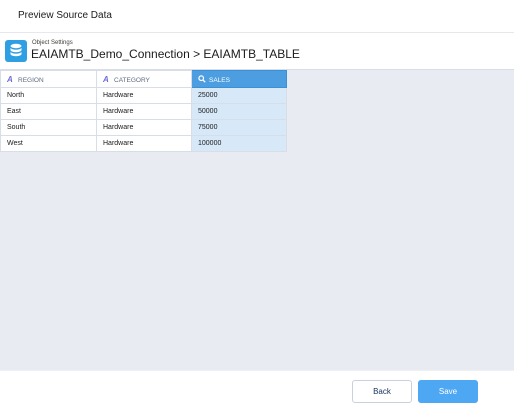 This screenshot has width=514, height=409. Describe the element at coordinates (165, 54) in the screenshot. I see `object-path: EAIAMTB_Demo_Connection > EAIAMTB_TABLE` at that location.